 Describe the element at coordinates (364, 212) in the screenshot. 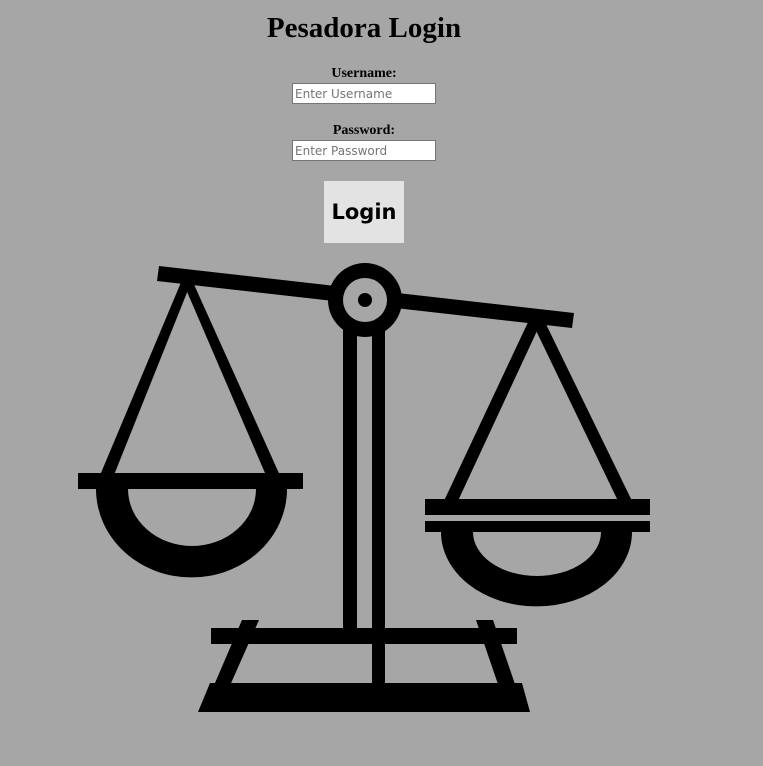

I see `login-button: Login` at that location.